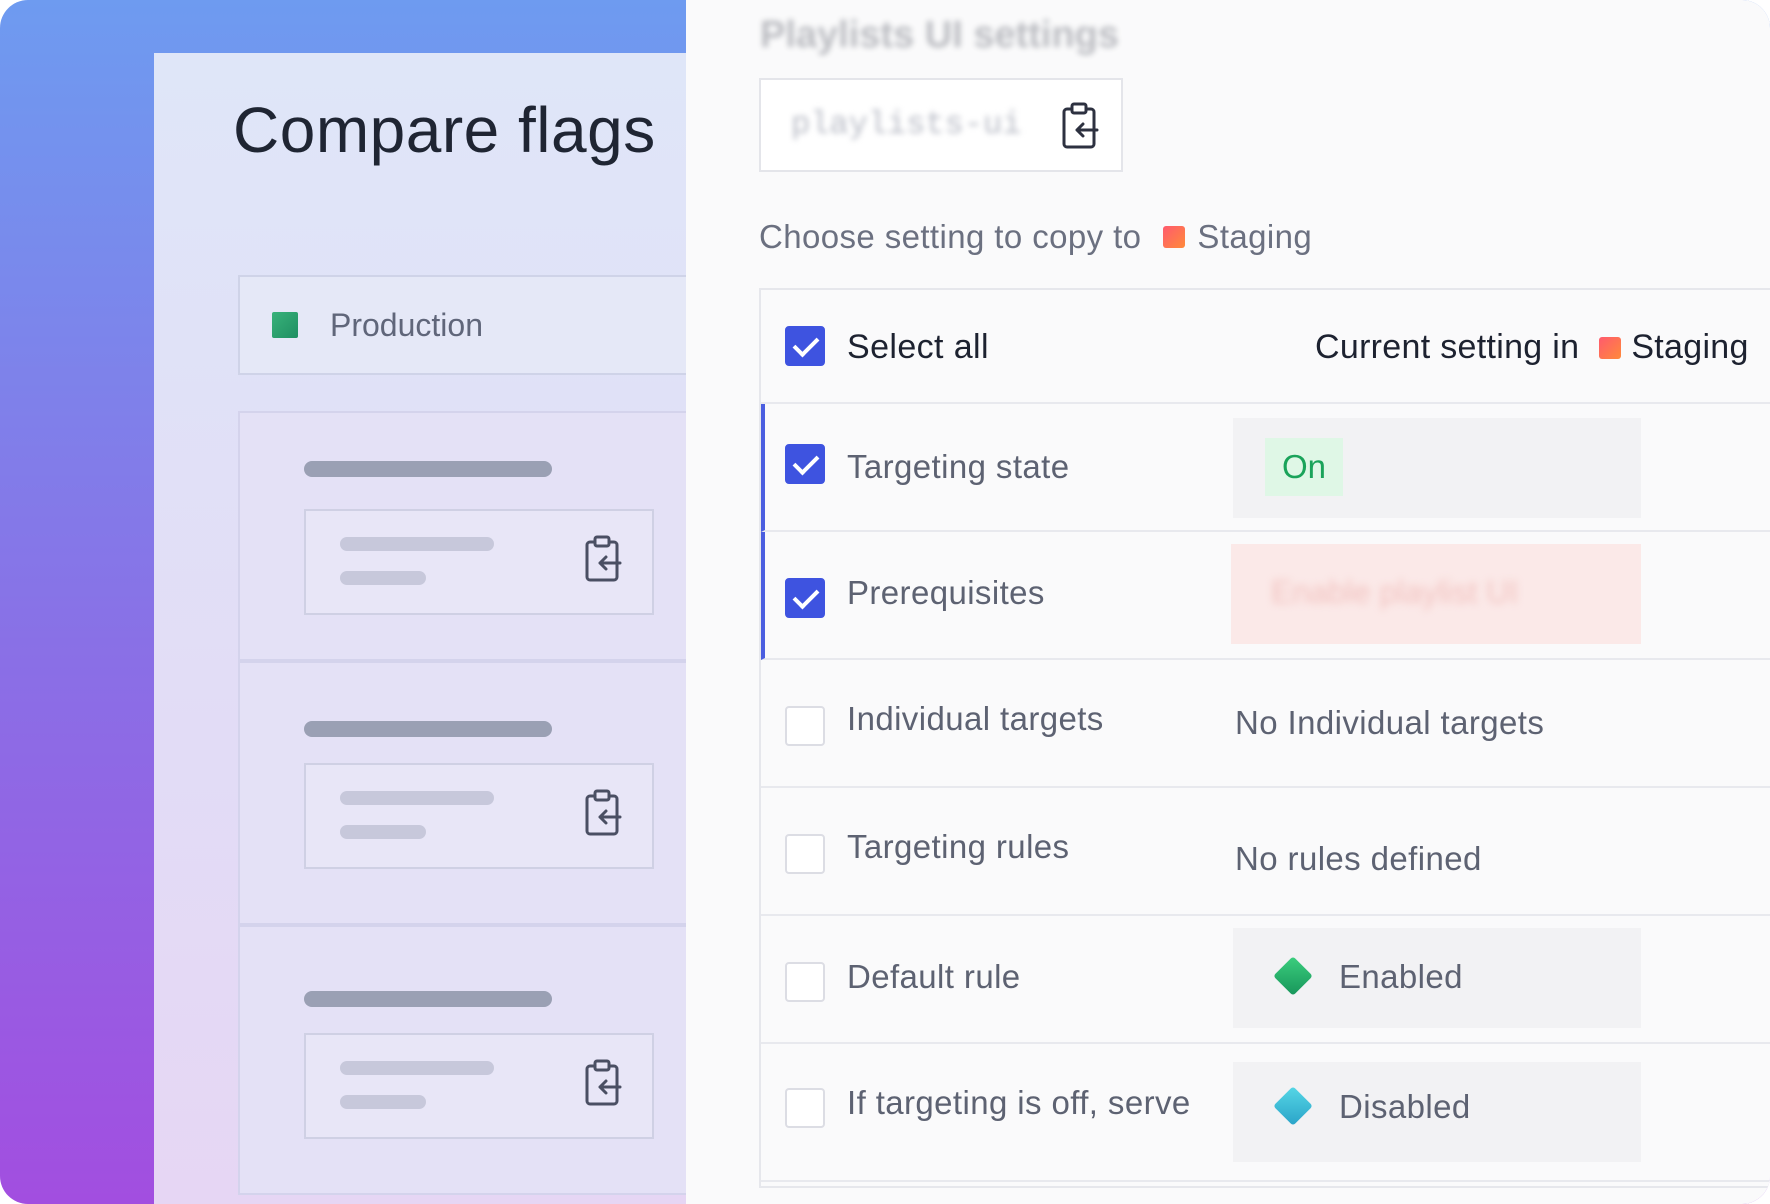  I want to click on flag-key-field: playlists-ui, so click(941, 125).